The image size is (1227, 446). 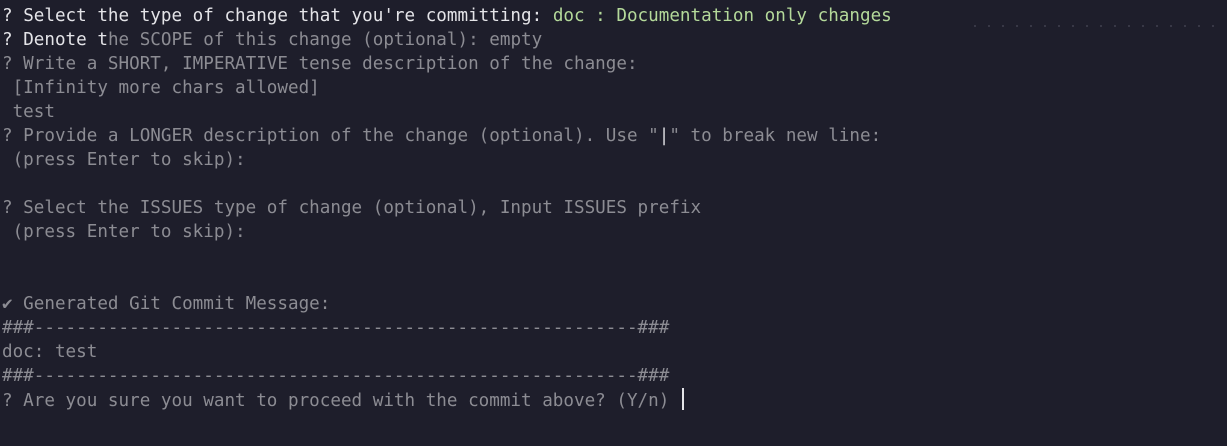 What do you see at coordinates (664, 136) in the screenshot?
I see `pipe-character: |` at bounding box center [664, 136].